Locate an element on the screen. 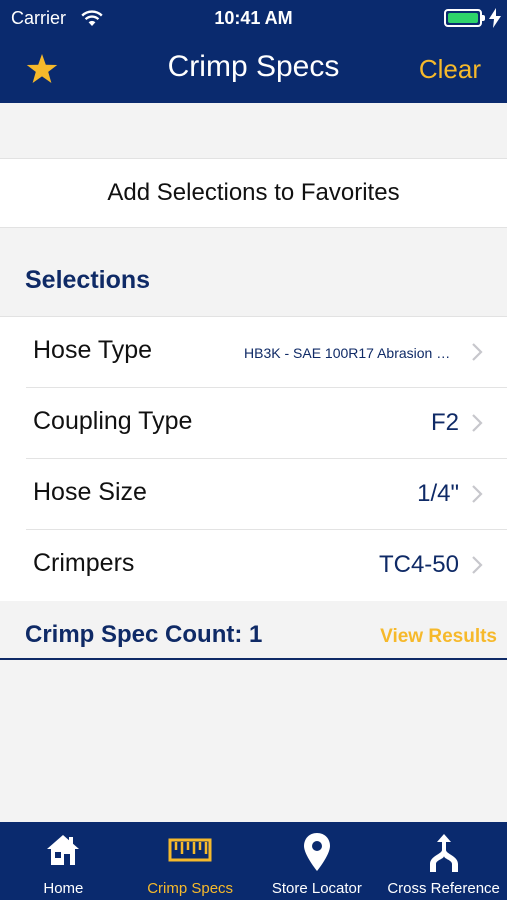 This screenshot has height=900, width=507. ruler-icon is located at coordinates (190, 850).